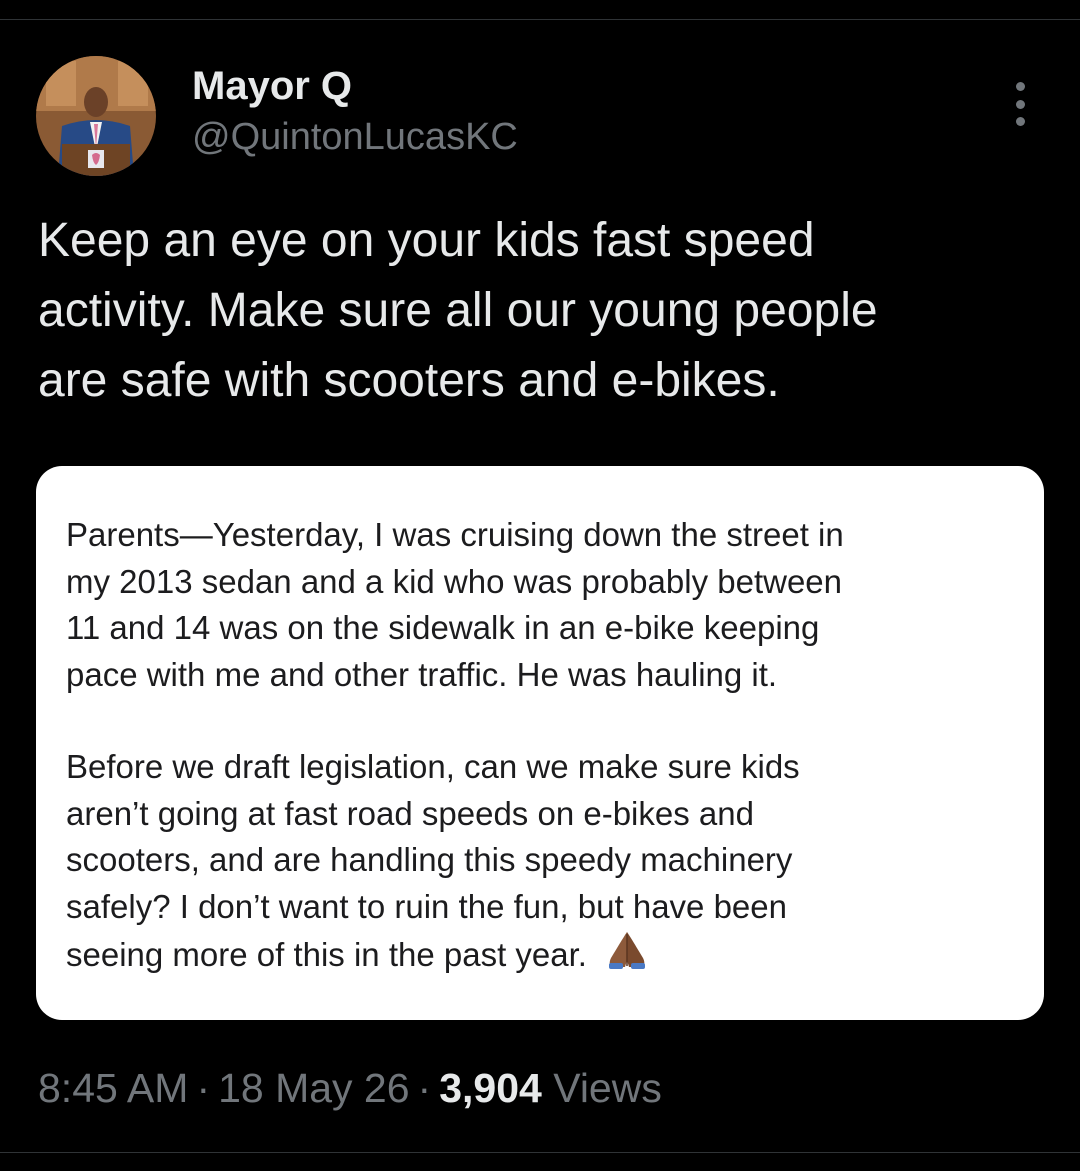  I want to click on media-text-line-last: seeing more of this in the past year., so click(541, 956).